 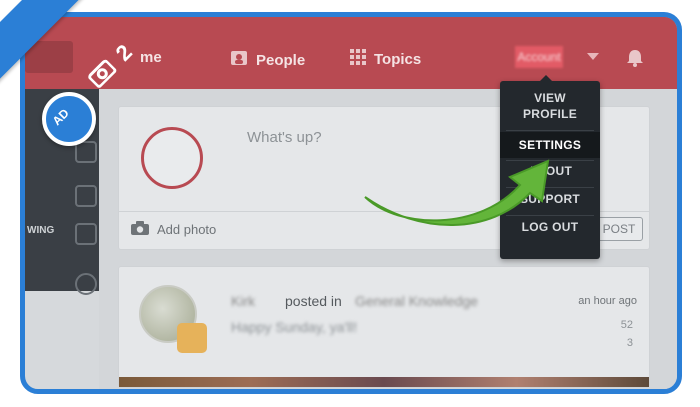 I want to click on nav-topics: Topics, so click(x=385, y=59).